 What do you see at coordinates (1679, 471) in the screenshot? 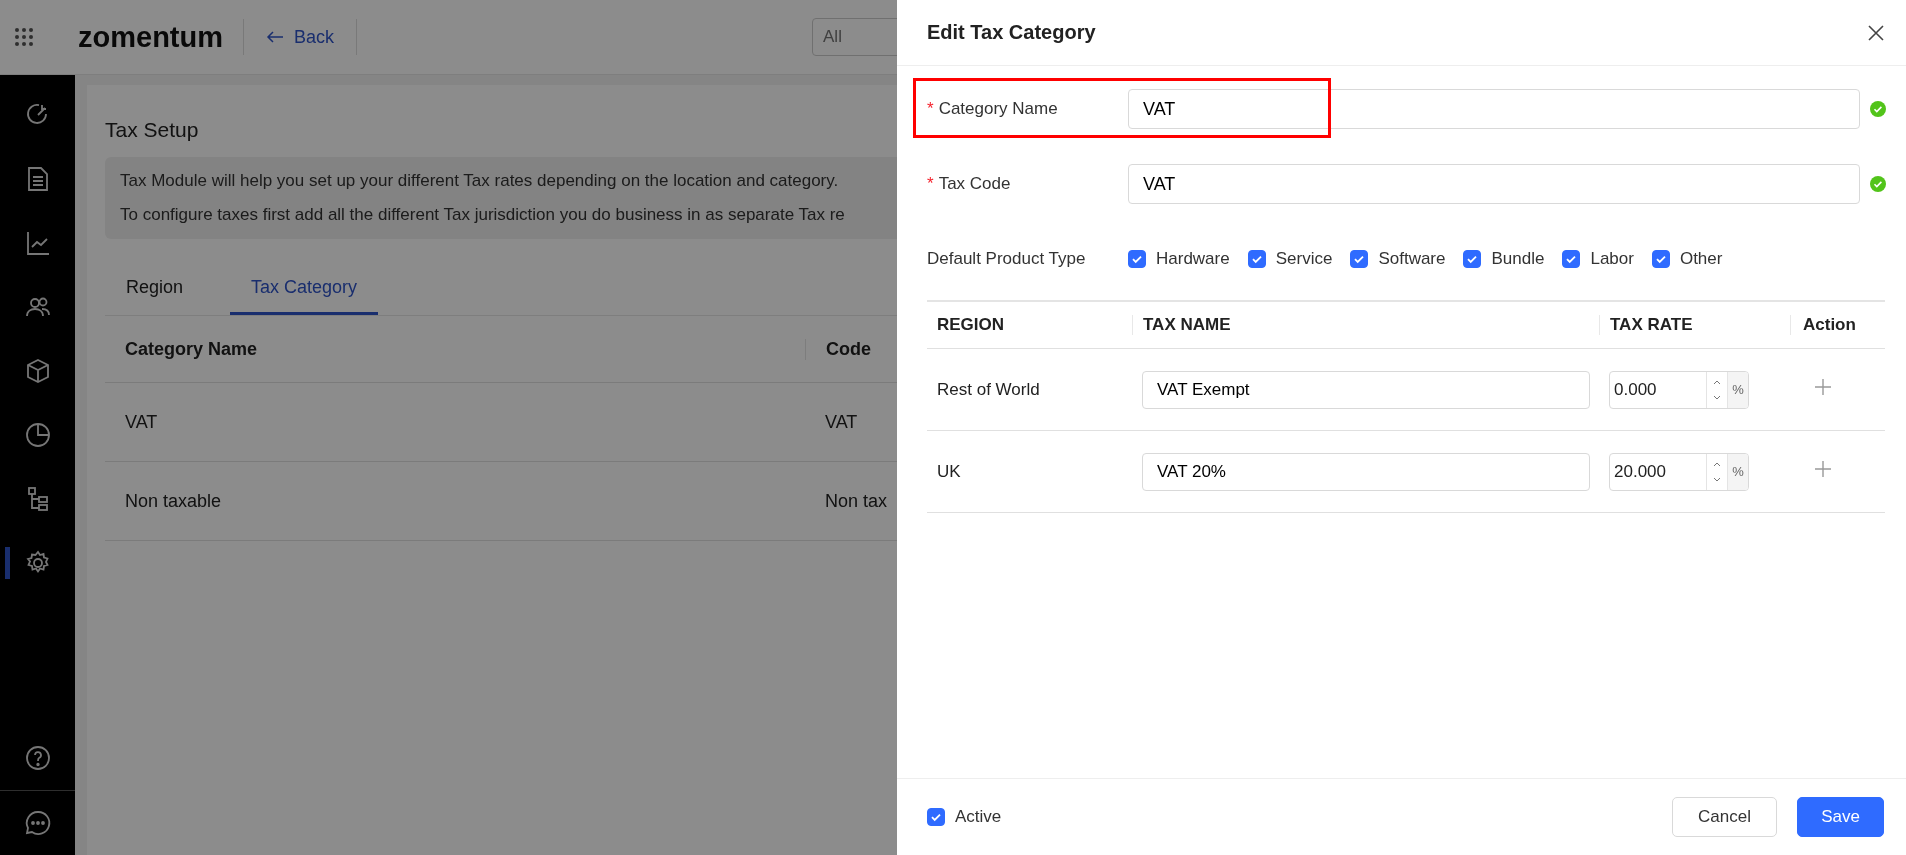
I see `number-field: 20.000 %` at bounding box center [1679, 471].